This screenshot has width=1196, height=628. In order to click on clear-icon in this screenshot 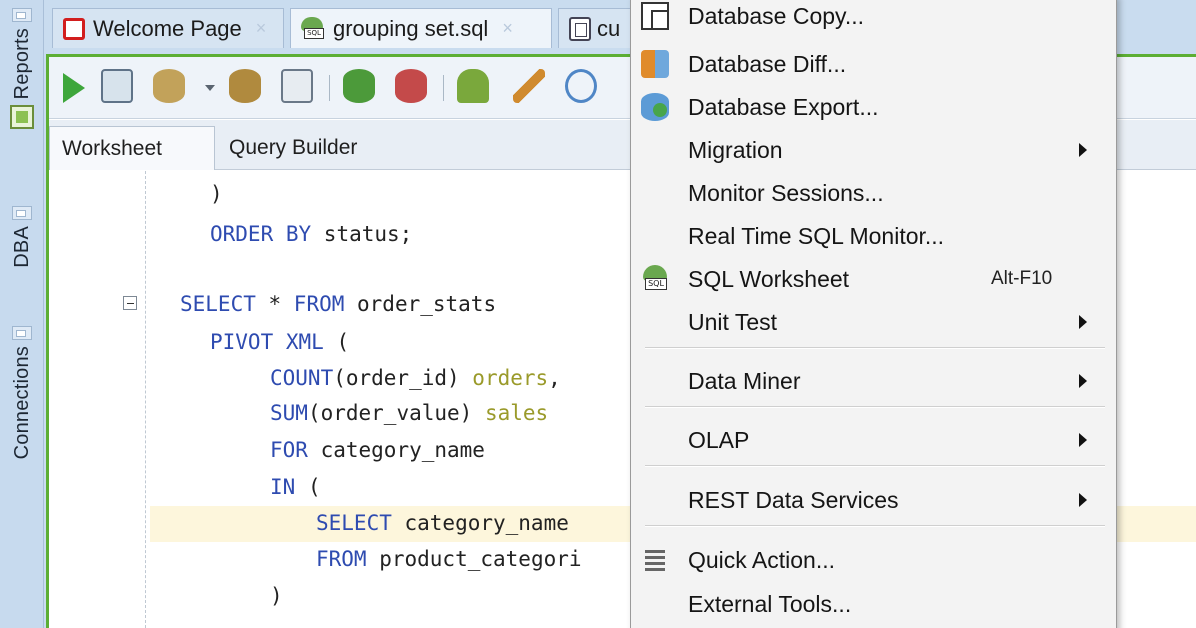, I will do `click(529, 86)`.